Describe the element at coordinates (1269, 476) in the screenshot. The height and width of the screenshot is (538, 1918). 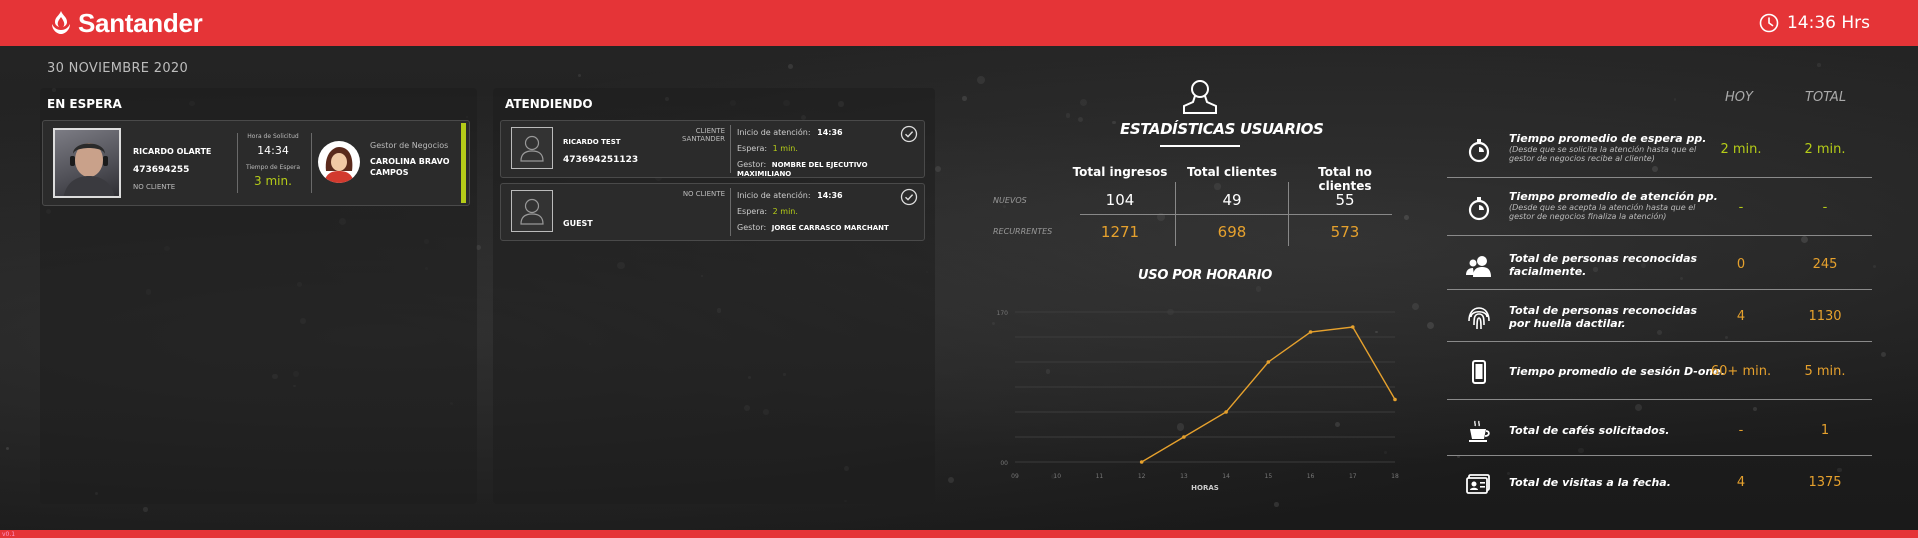
I see `x-tick-label: 15` at that location.